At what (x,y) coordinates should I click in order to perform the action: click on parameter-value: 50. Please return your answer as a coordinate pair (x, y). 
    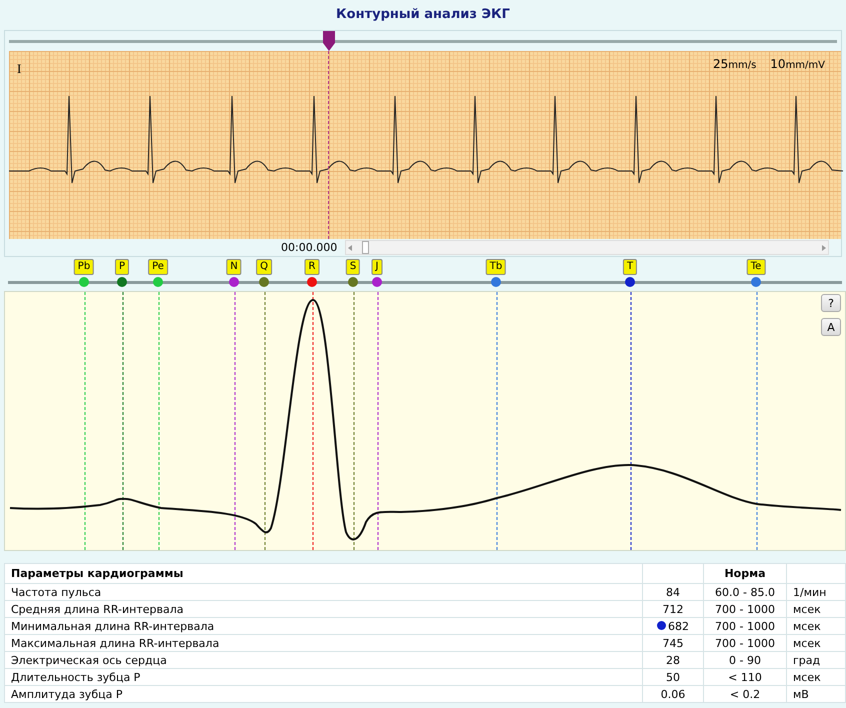
    Looking at the image, I should click on (673, 677).